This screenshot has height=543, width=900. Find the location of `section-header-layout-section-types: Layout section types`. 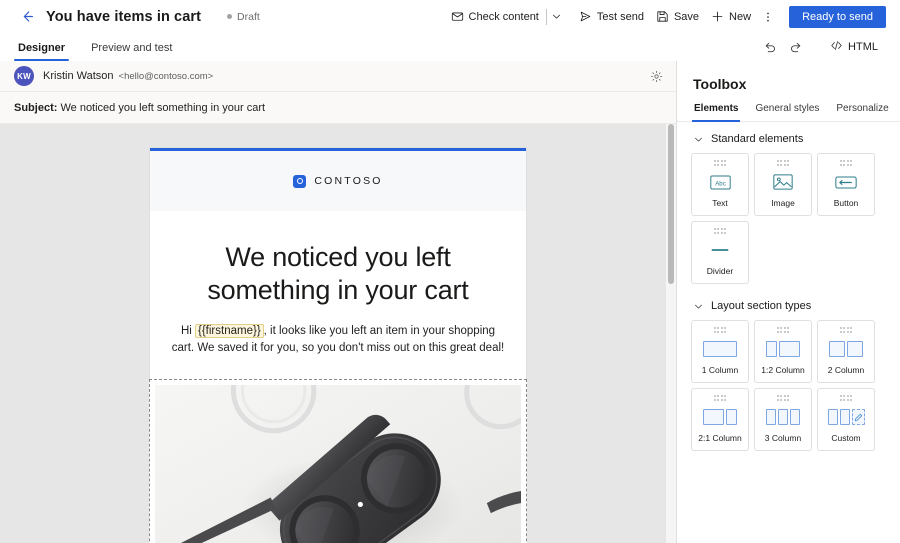

section-header-layout-section-types: Layout section types is located at coordinates (788, 302).